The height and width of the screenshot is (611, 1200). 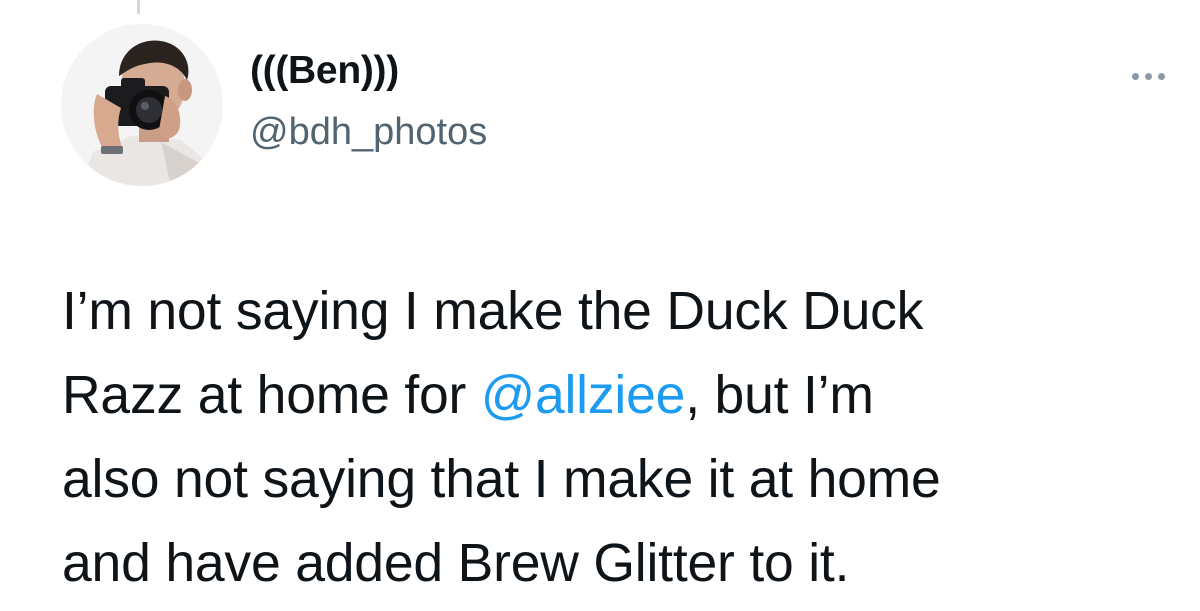 I want to click on tweet-text-segment: Razz at home for, so click(x=271, y=395).